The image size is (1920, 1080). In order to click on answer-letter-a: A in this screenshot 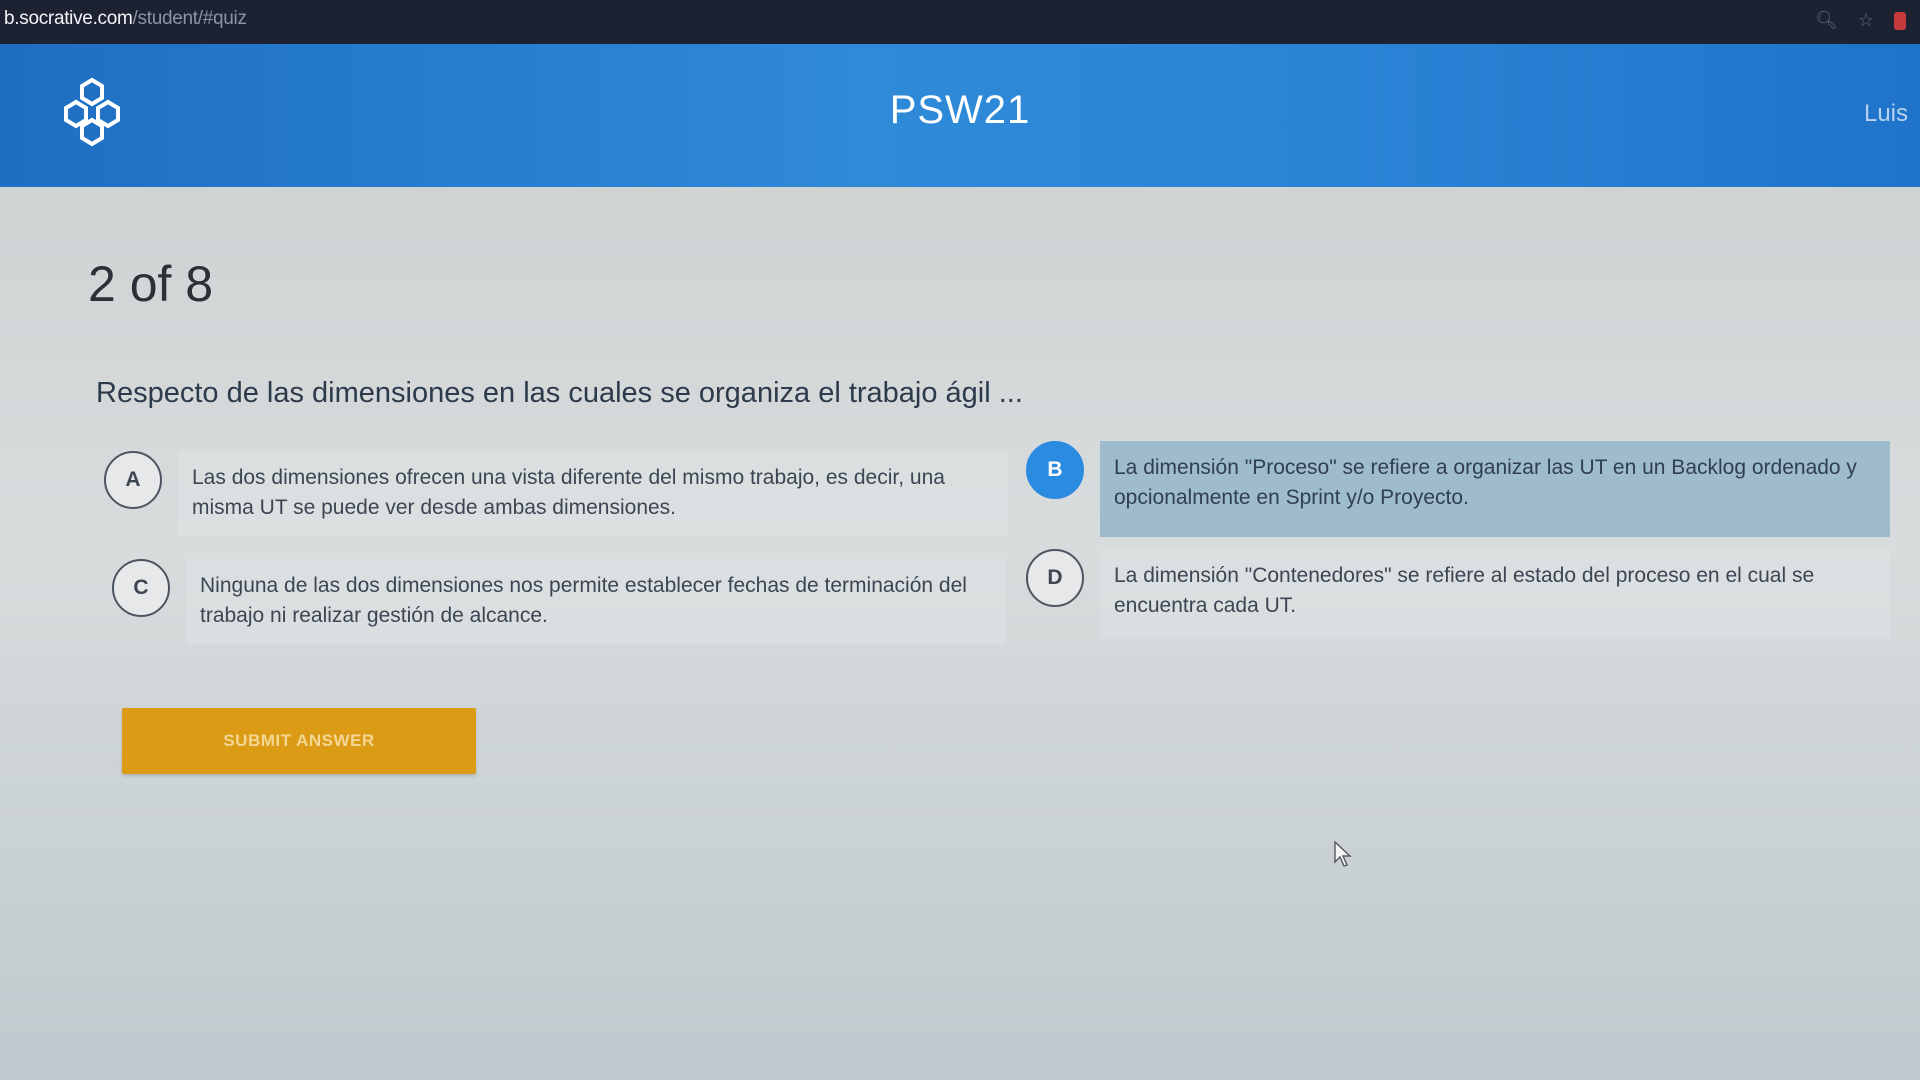, I will do `click(133, 480)`.